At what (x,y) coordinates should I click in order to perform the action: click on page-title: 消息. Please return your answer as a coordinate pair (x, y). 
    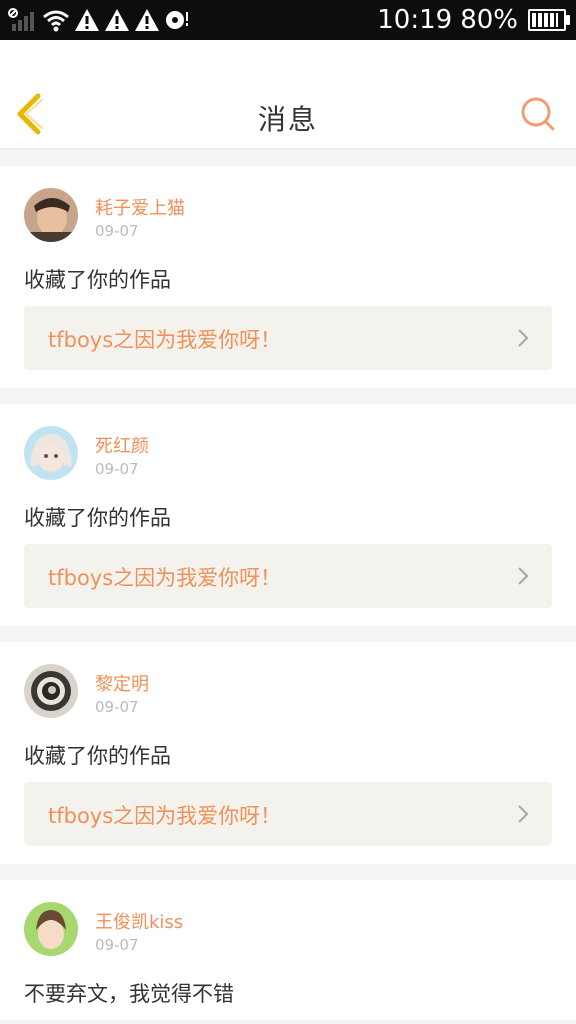
    Looking at the image, I should click on (287, 119).